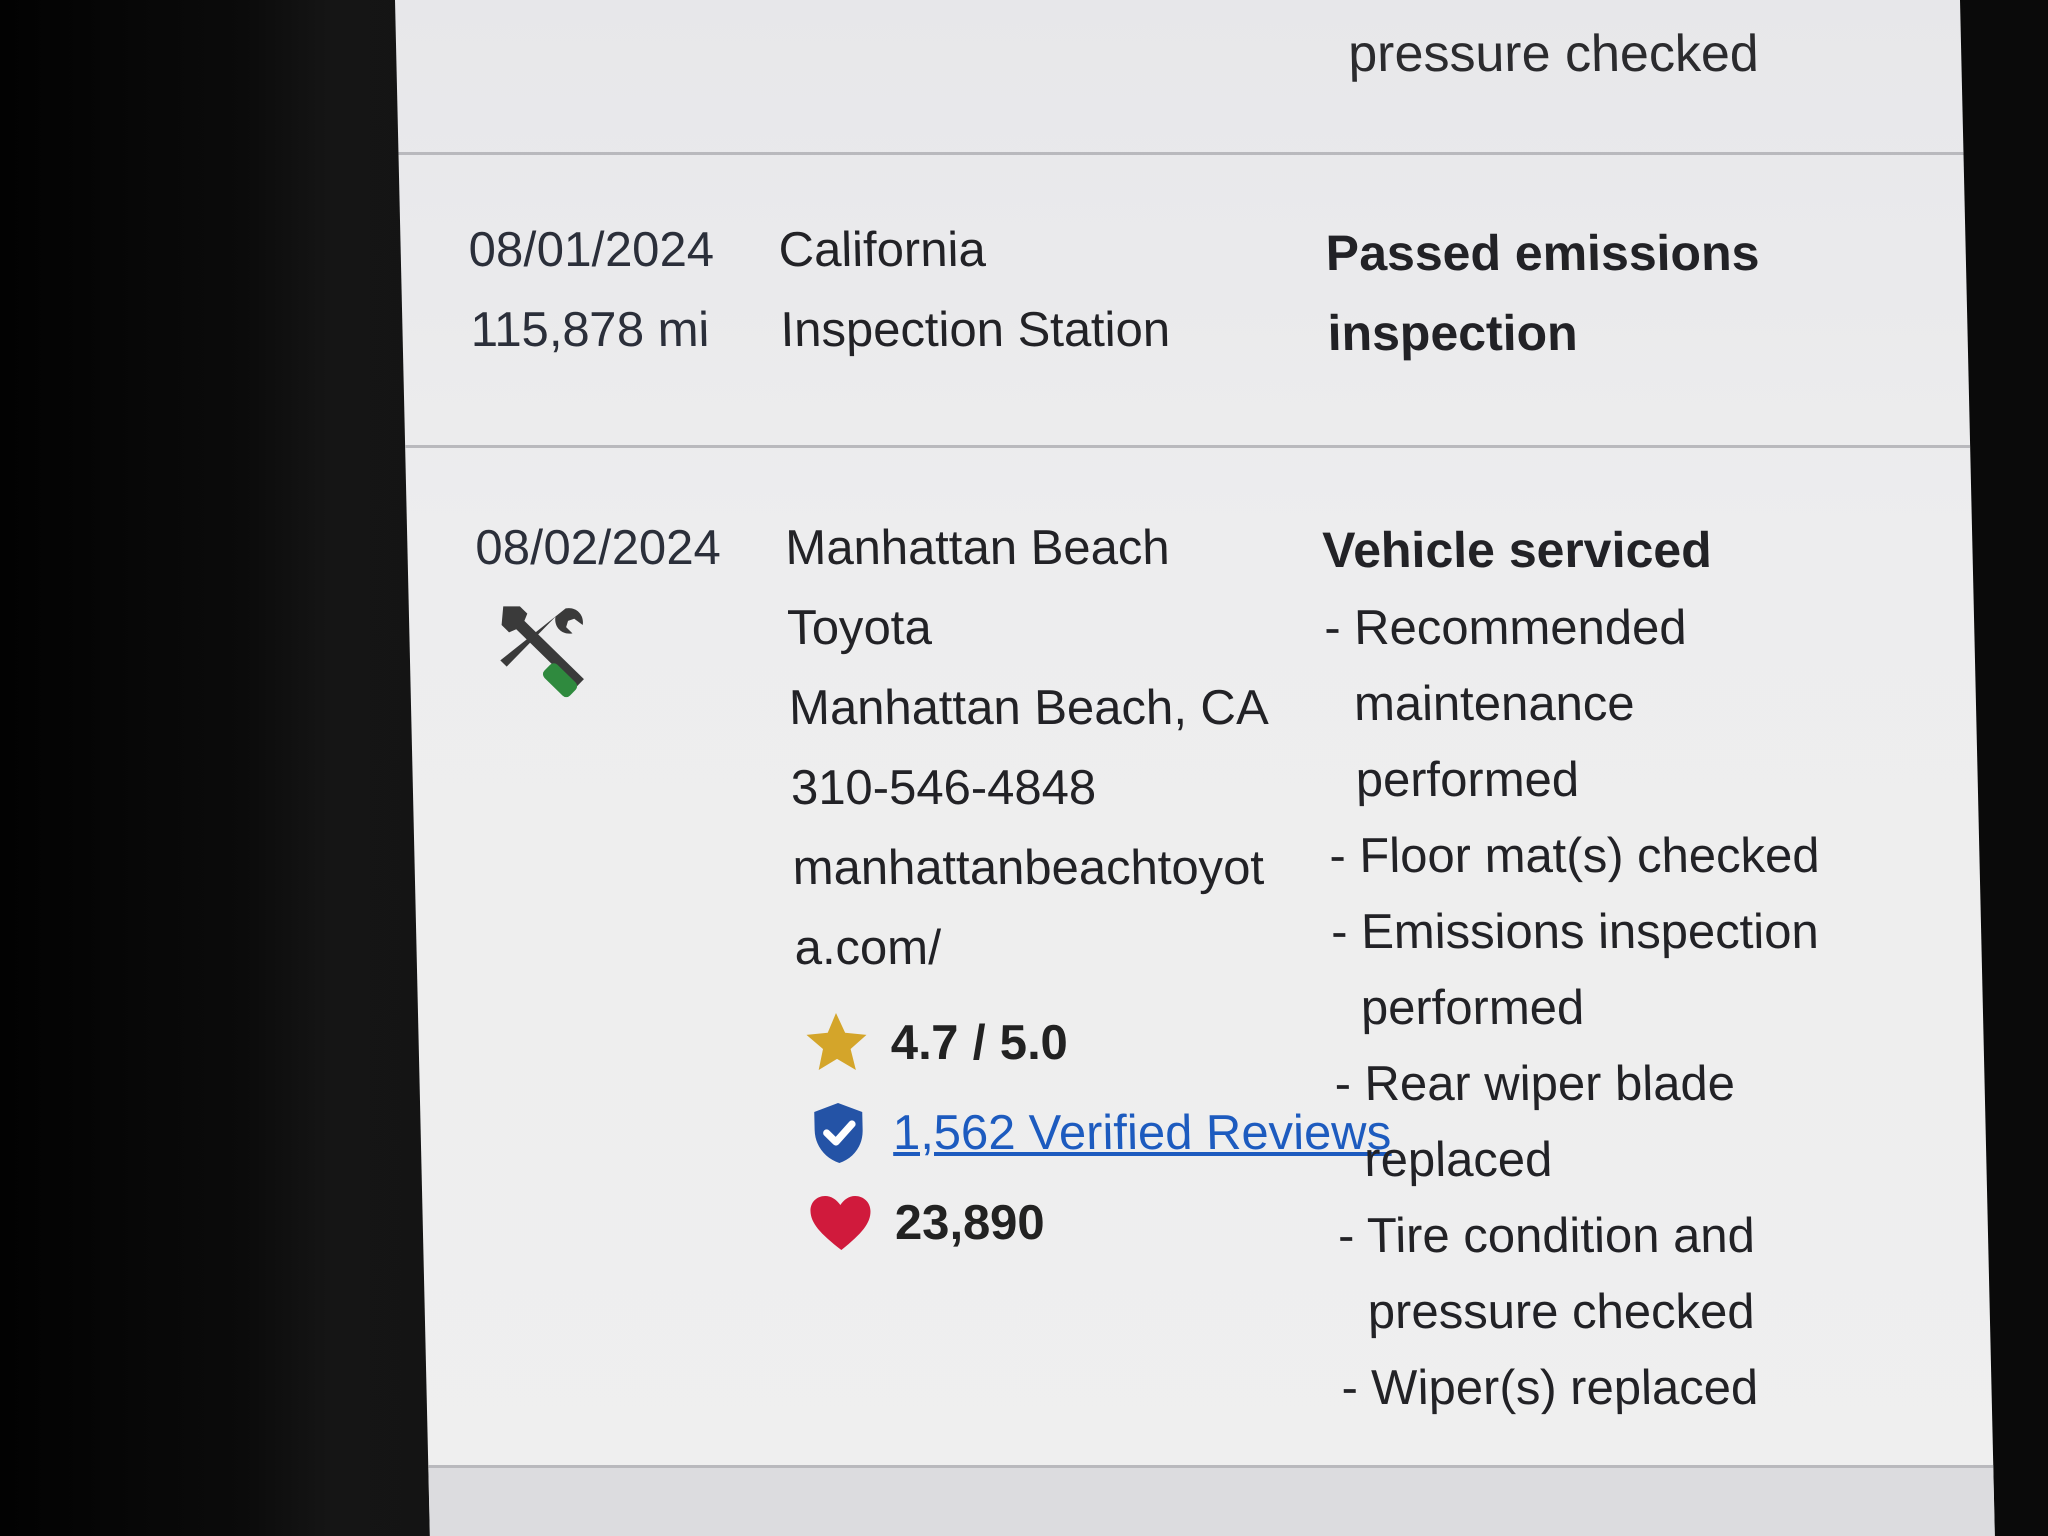 This screenshot has height=1536, width=2048. I want to click on dealer-website: manhattanbeachtoyot, so click(1032, 868).